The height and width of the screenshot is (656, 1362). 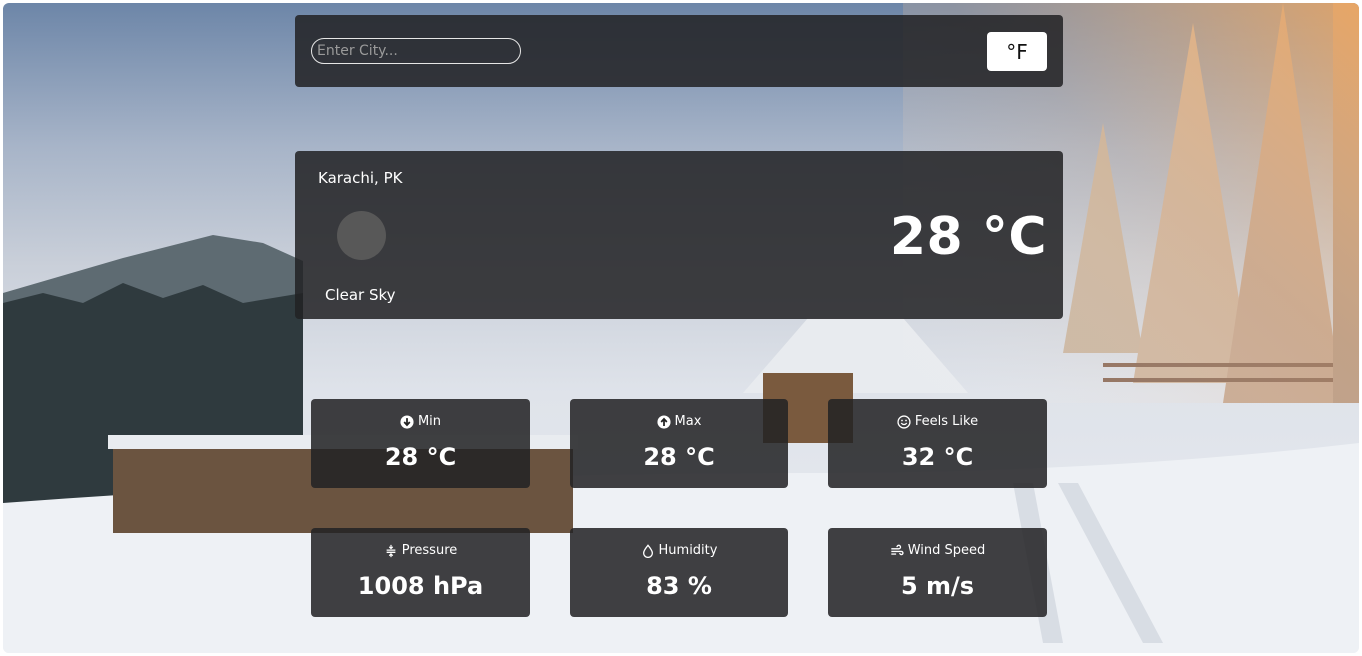 I want to click on stat-label: Min, so click(x=429, y=421).